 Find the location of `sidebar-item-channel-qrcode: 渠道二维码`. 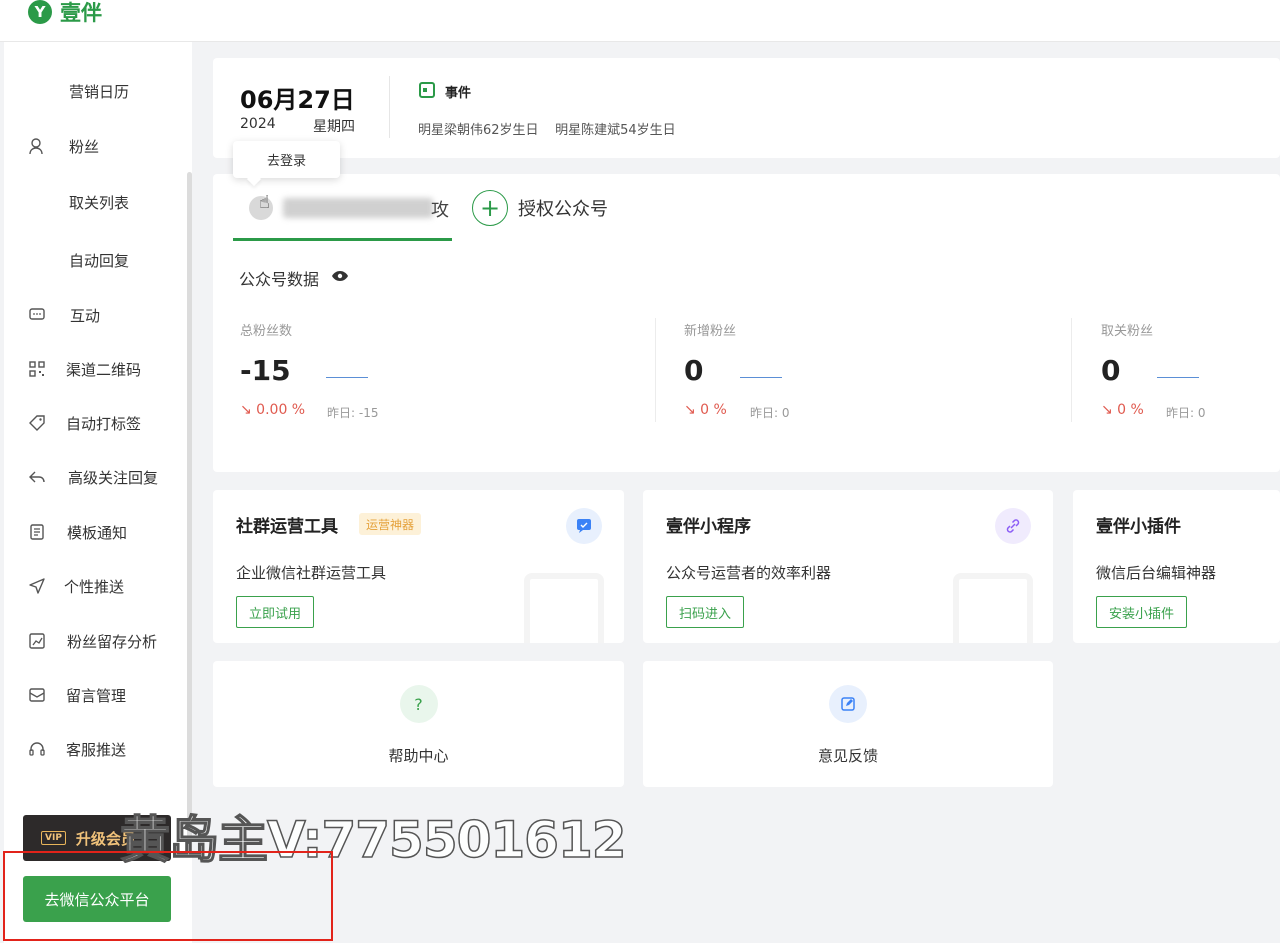

sidebar-item-channel-qrcode: 渠道二维码 is located at coordinates (94, 369).